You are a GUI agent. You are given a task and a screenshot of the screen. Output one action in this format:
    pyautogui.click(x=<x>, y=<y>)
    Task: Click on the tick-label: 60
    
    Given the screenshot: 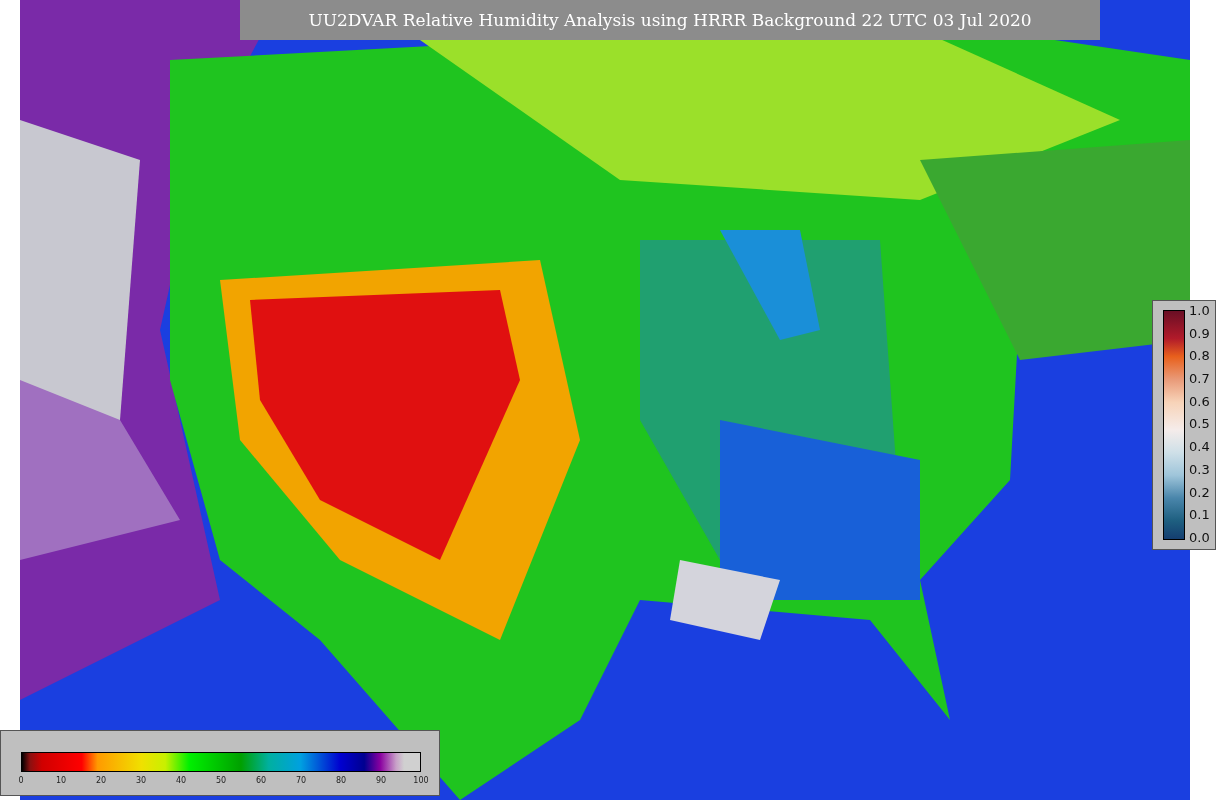 What is the action you would take?
    pyautogui.click(x=261, y=780)
    